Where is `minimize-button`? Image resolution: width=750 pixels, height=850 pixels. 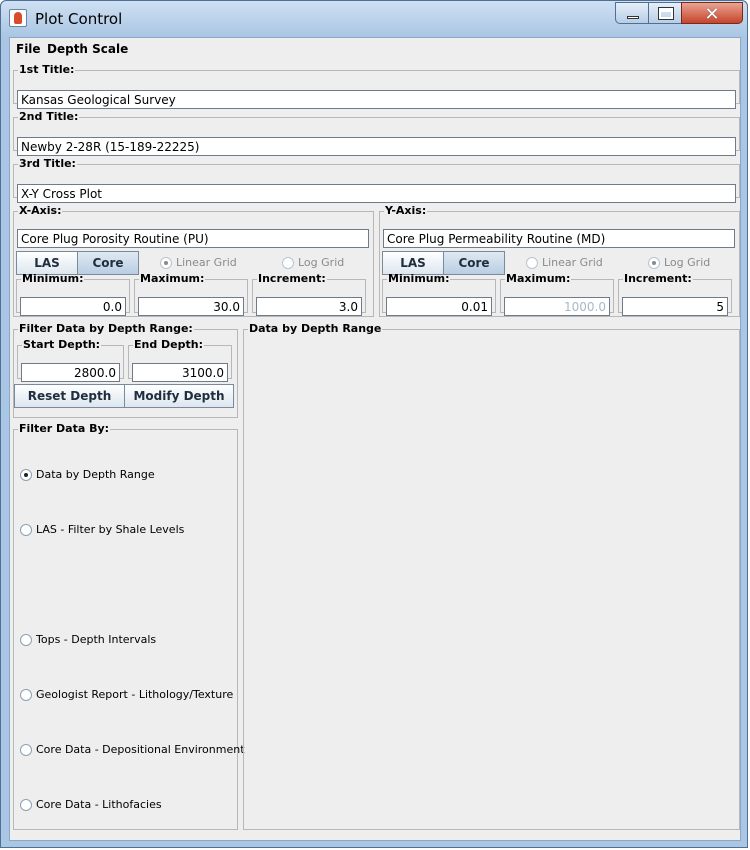
minimize-button is located at coordinates (632, 13).